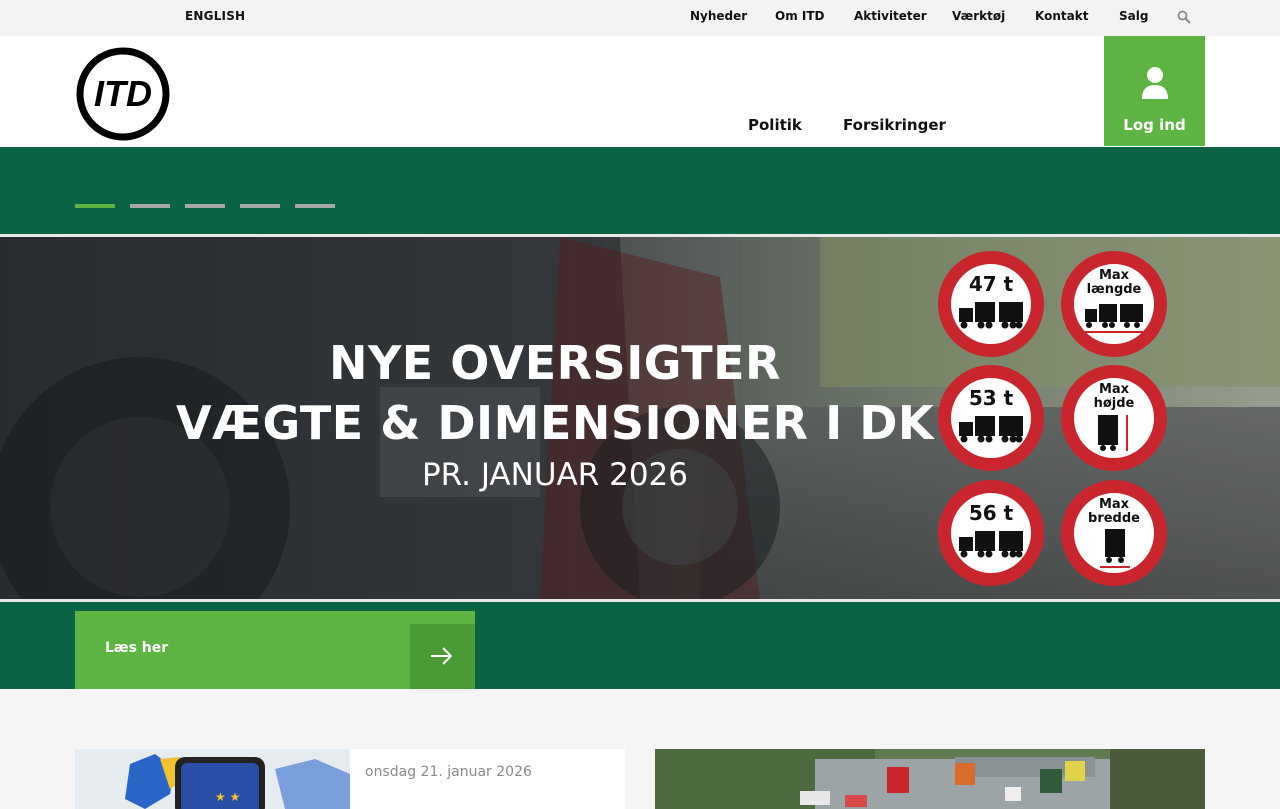 Image resolution: width=1280 pixels, height=809 pixels. I want to click on sign-max-height: Max højde, so click(1114, 418).